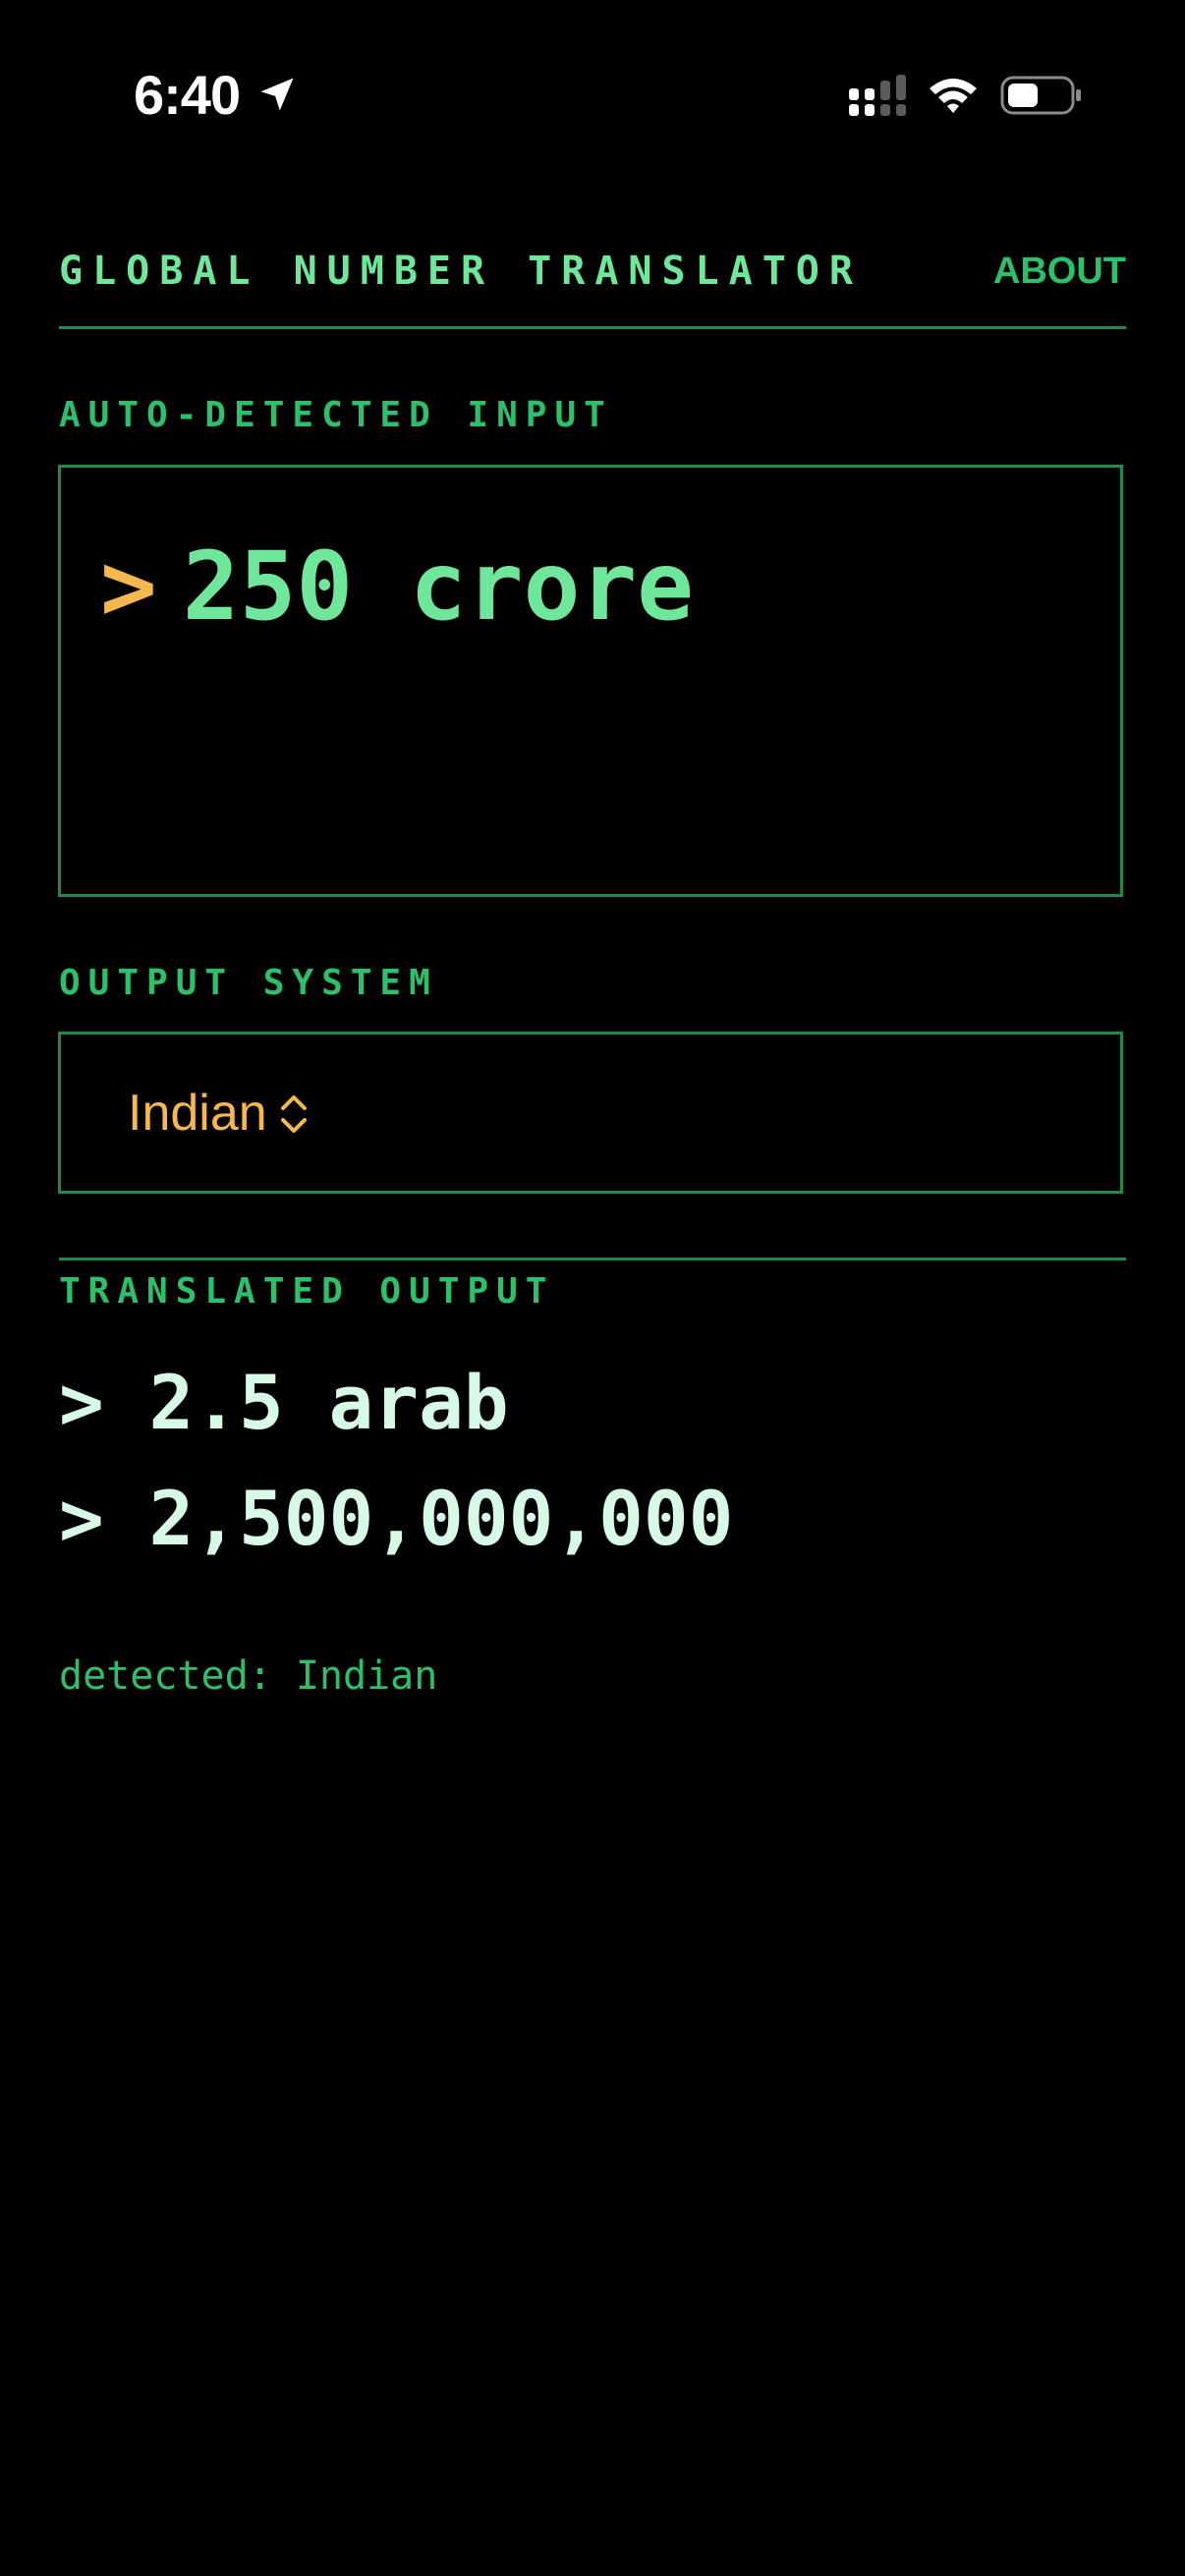 The image size is (1185, 2576). I want to click on output-divider, so click(592, 1259).